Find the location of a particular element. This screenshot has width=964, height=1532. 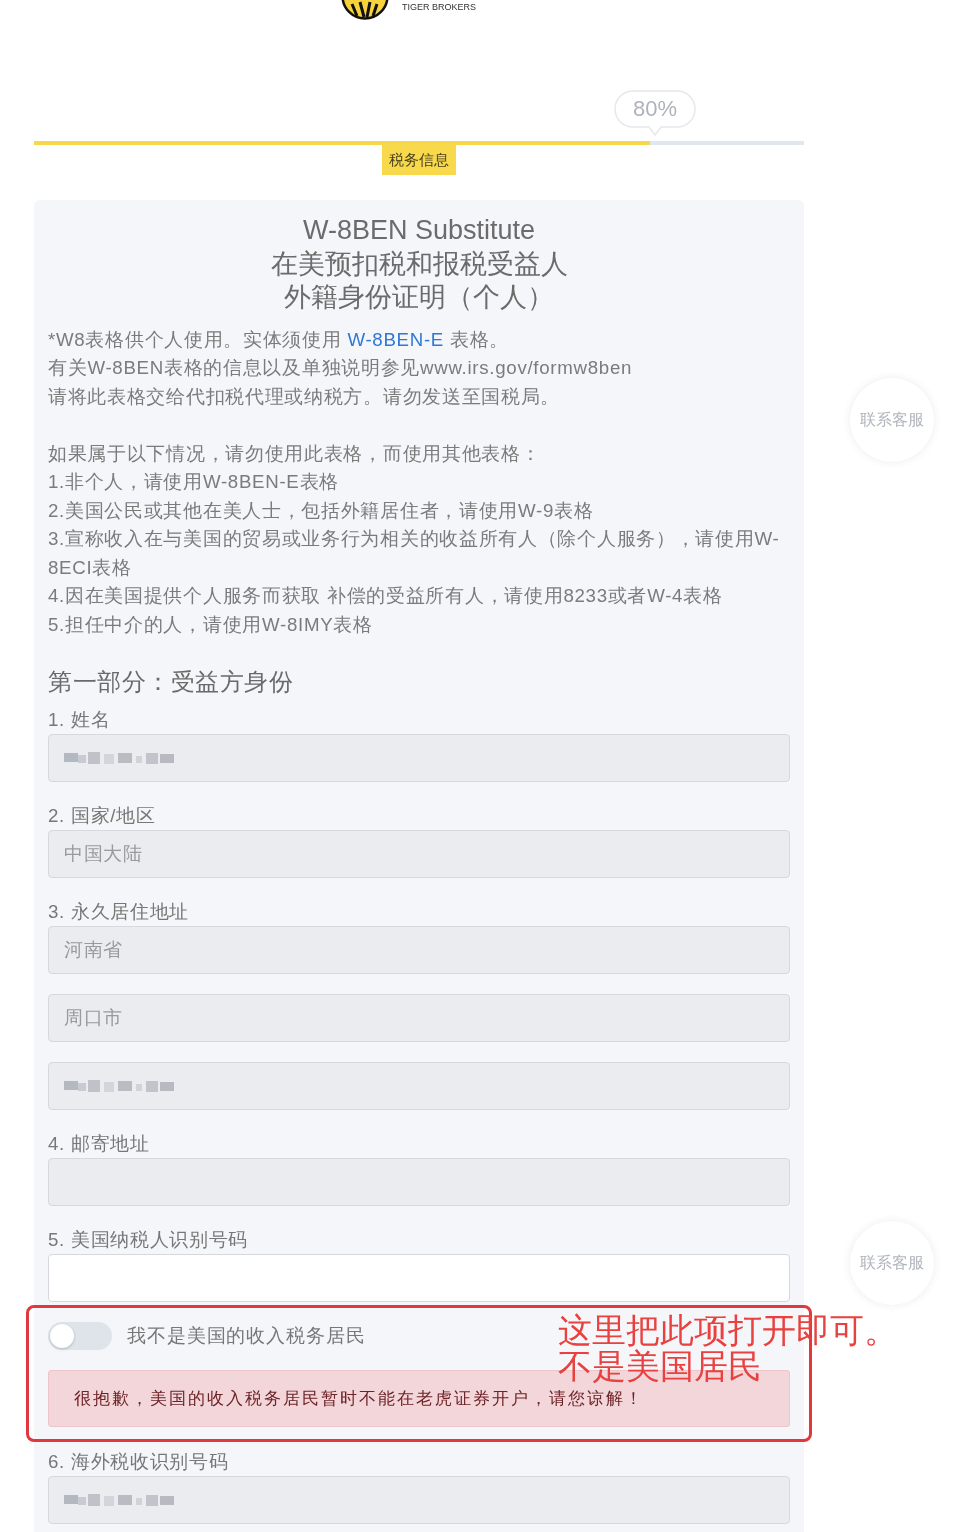

step-label: 税务信息 is located at coordinates (419, 160).